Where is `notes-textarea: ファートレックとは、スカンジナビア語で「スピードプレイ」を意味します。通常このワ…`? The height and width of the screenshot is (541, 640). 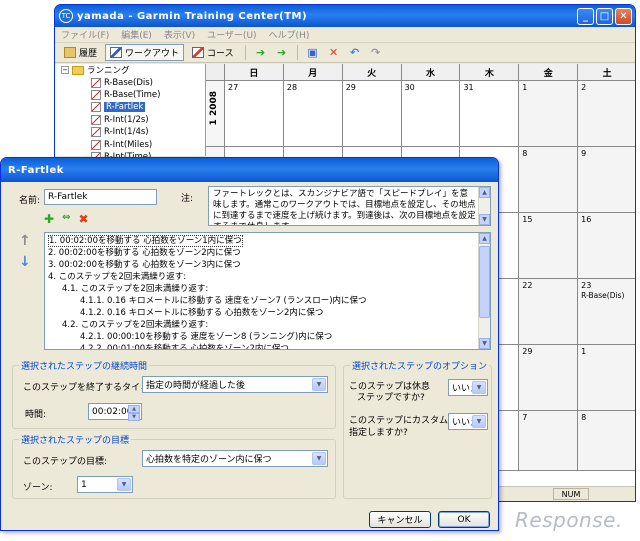
notes-textarea: ファートレックとは、スカンジナビア語で「スピードプレイ」を意味します。通常このワ… is located at coordinates (349, 206).